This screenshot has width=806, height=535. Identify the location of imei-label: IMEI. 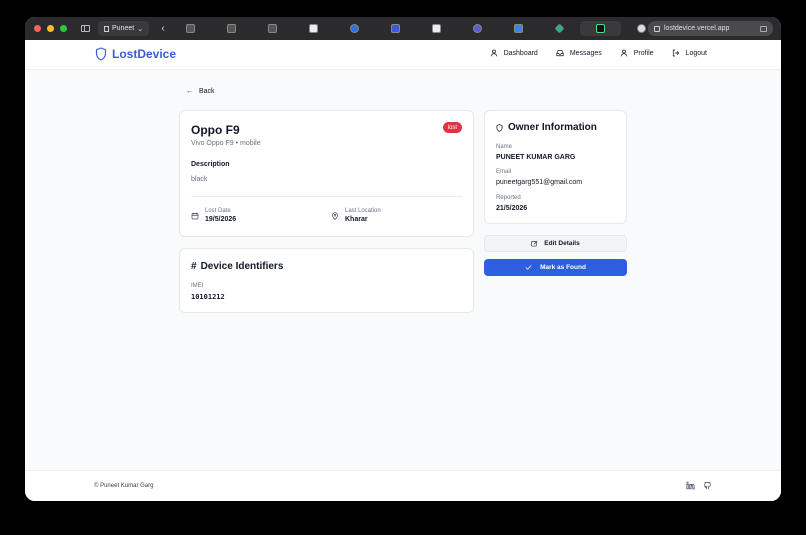
(197, 286).